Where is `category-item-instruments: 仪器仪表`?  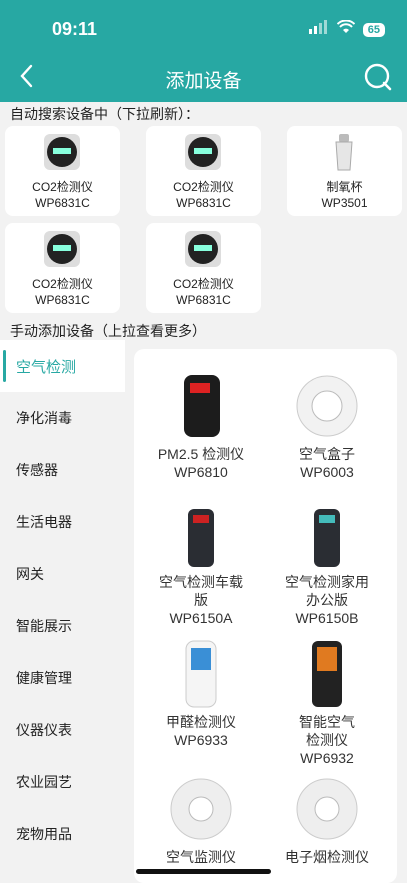
category-item-instruments: 仪器仪表 is located at coordinates (62, 730).